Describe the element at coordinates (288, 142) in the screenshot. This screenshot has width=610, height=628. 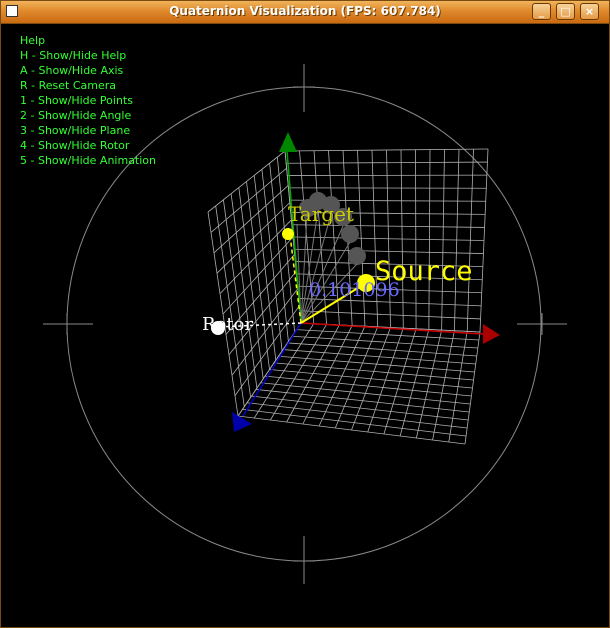
I see `y-axis-arrowhead` at that location.